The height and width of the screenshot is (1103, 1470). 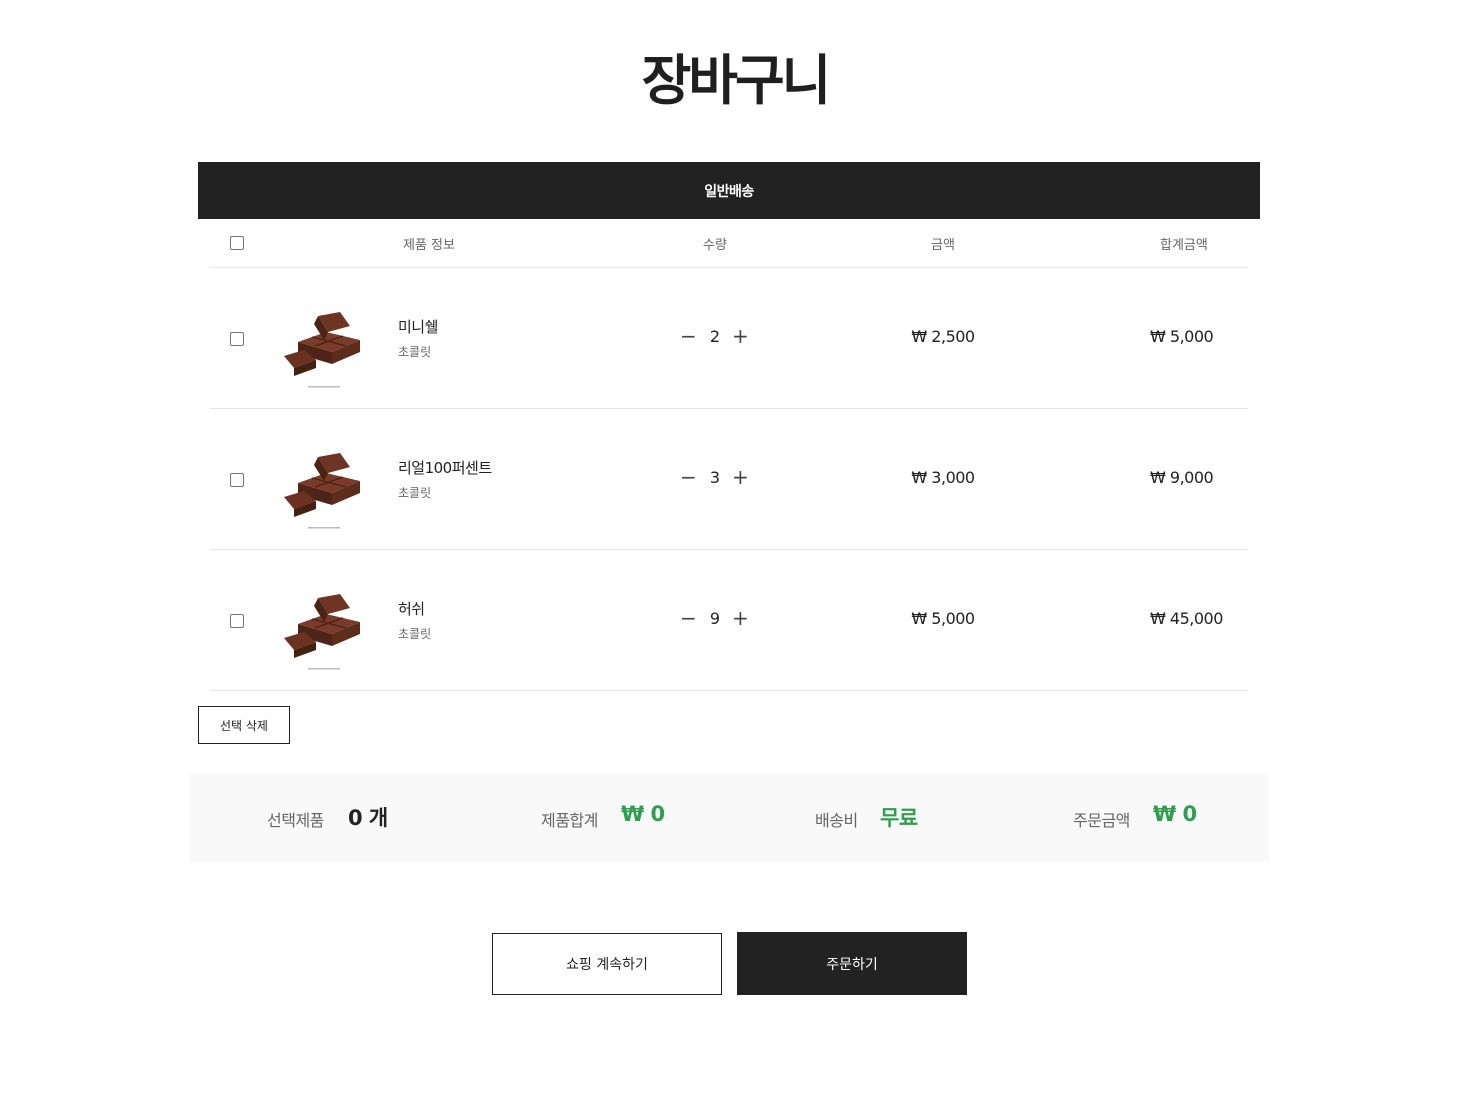 I want to click on order-button: 주문하기, so click(x=852, y=963).